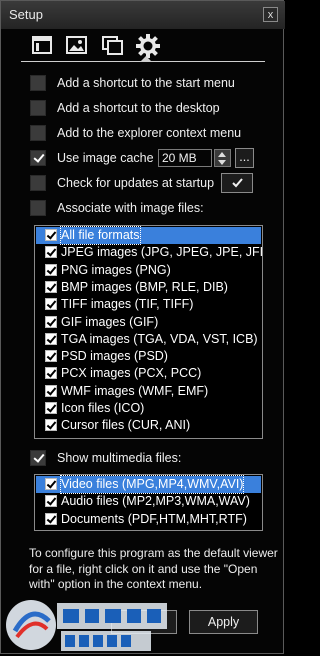 This screenshot has height=656, width=320. What do you see at coordinates (135, 183) in the screenshot?
I see `updates-label: Check for updates at startup` at bounding box center [135, 183].